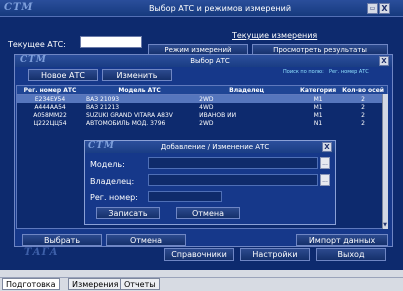 This screenshot has height=291, width=403. I want to click on tab-reports: Отчеты, so click(140, 284).